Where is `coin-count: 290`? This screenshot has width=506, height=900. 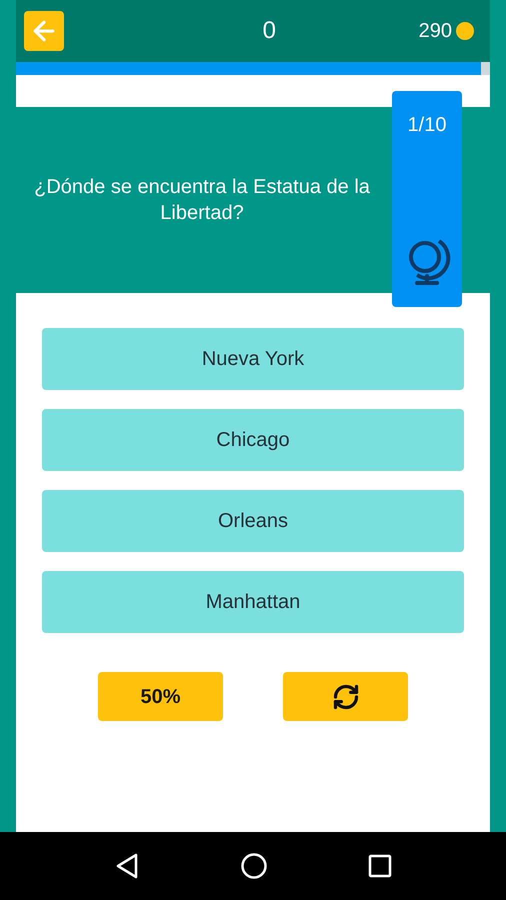
coin-count: 290 is located at coordinates (435, 31).